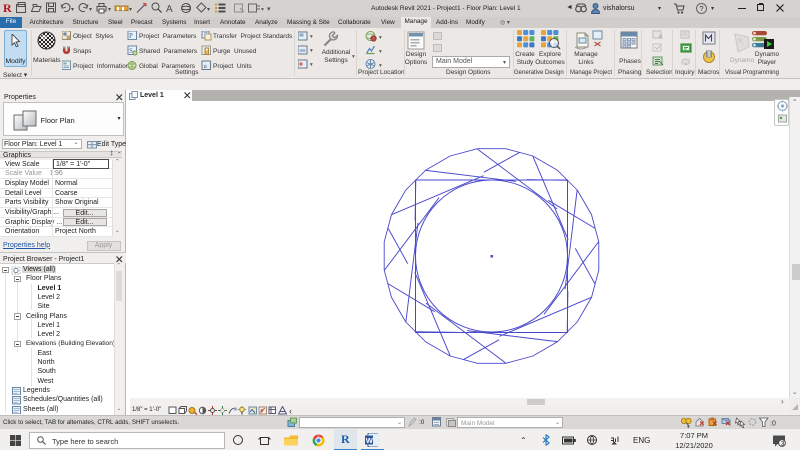  What do you see at coordinates (82, 51) in the screenshot?
I see `svg-text: Snaps` at bounding box center [82, 51].